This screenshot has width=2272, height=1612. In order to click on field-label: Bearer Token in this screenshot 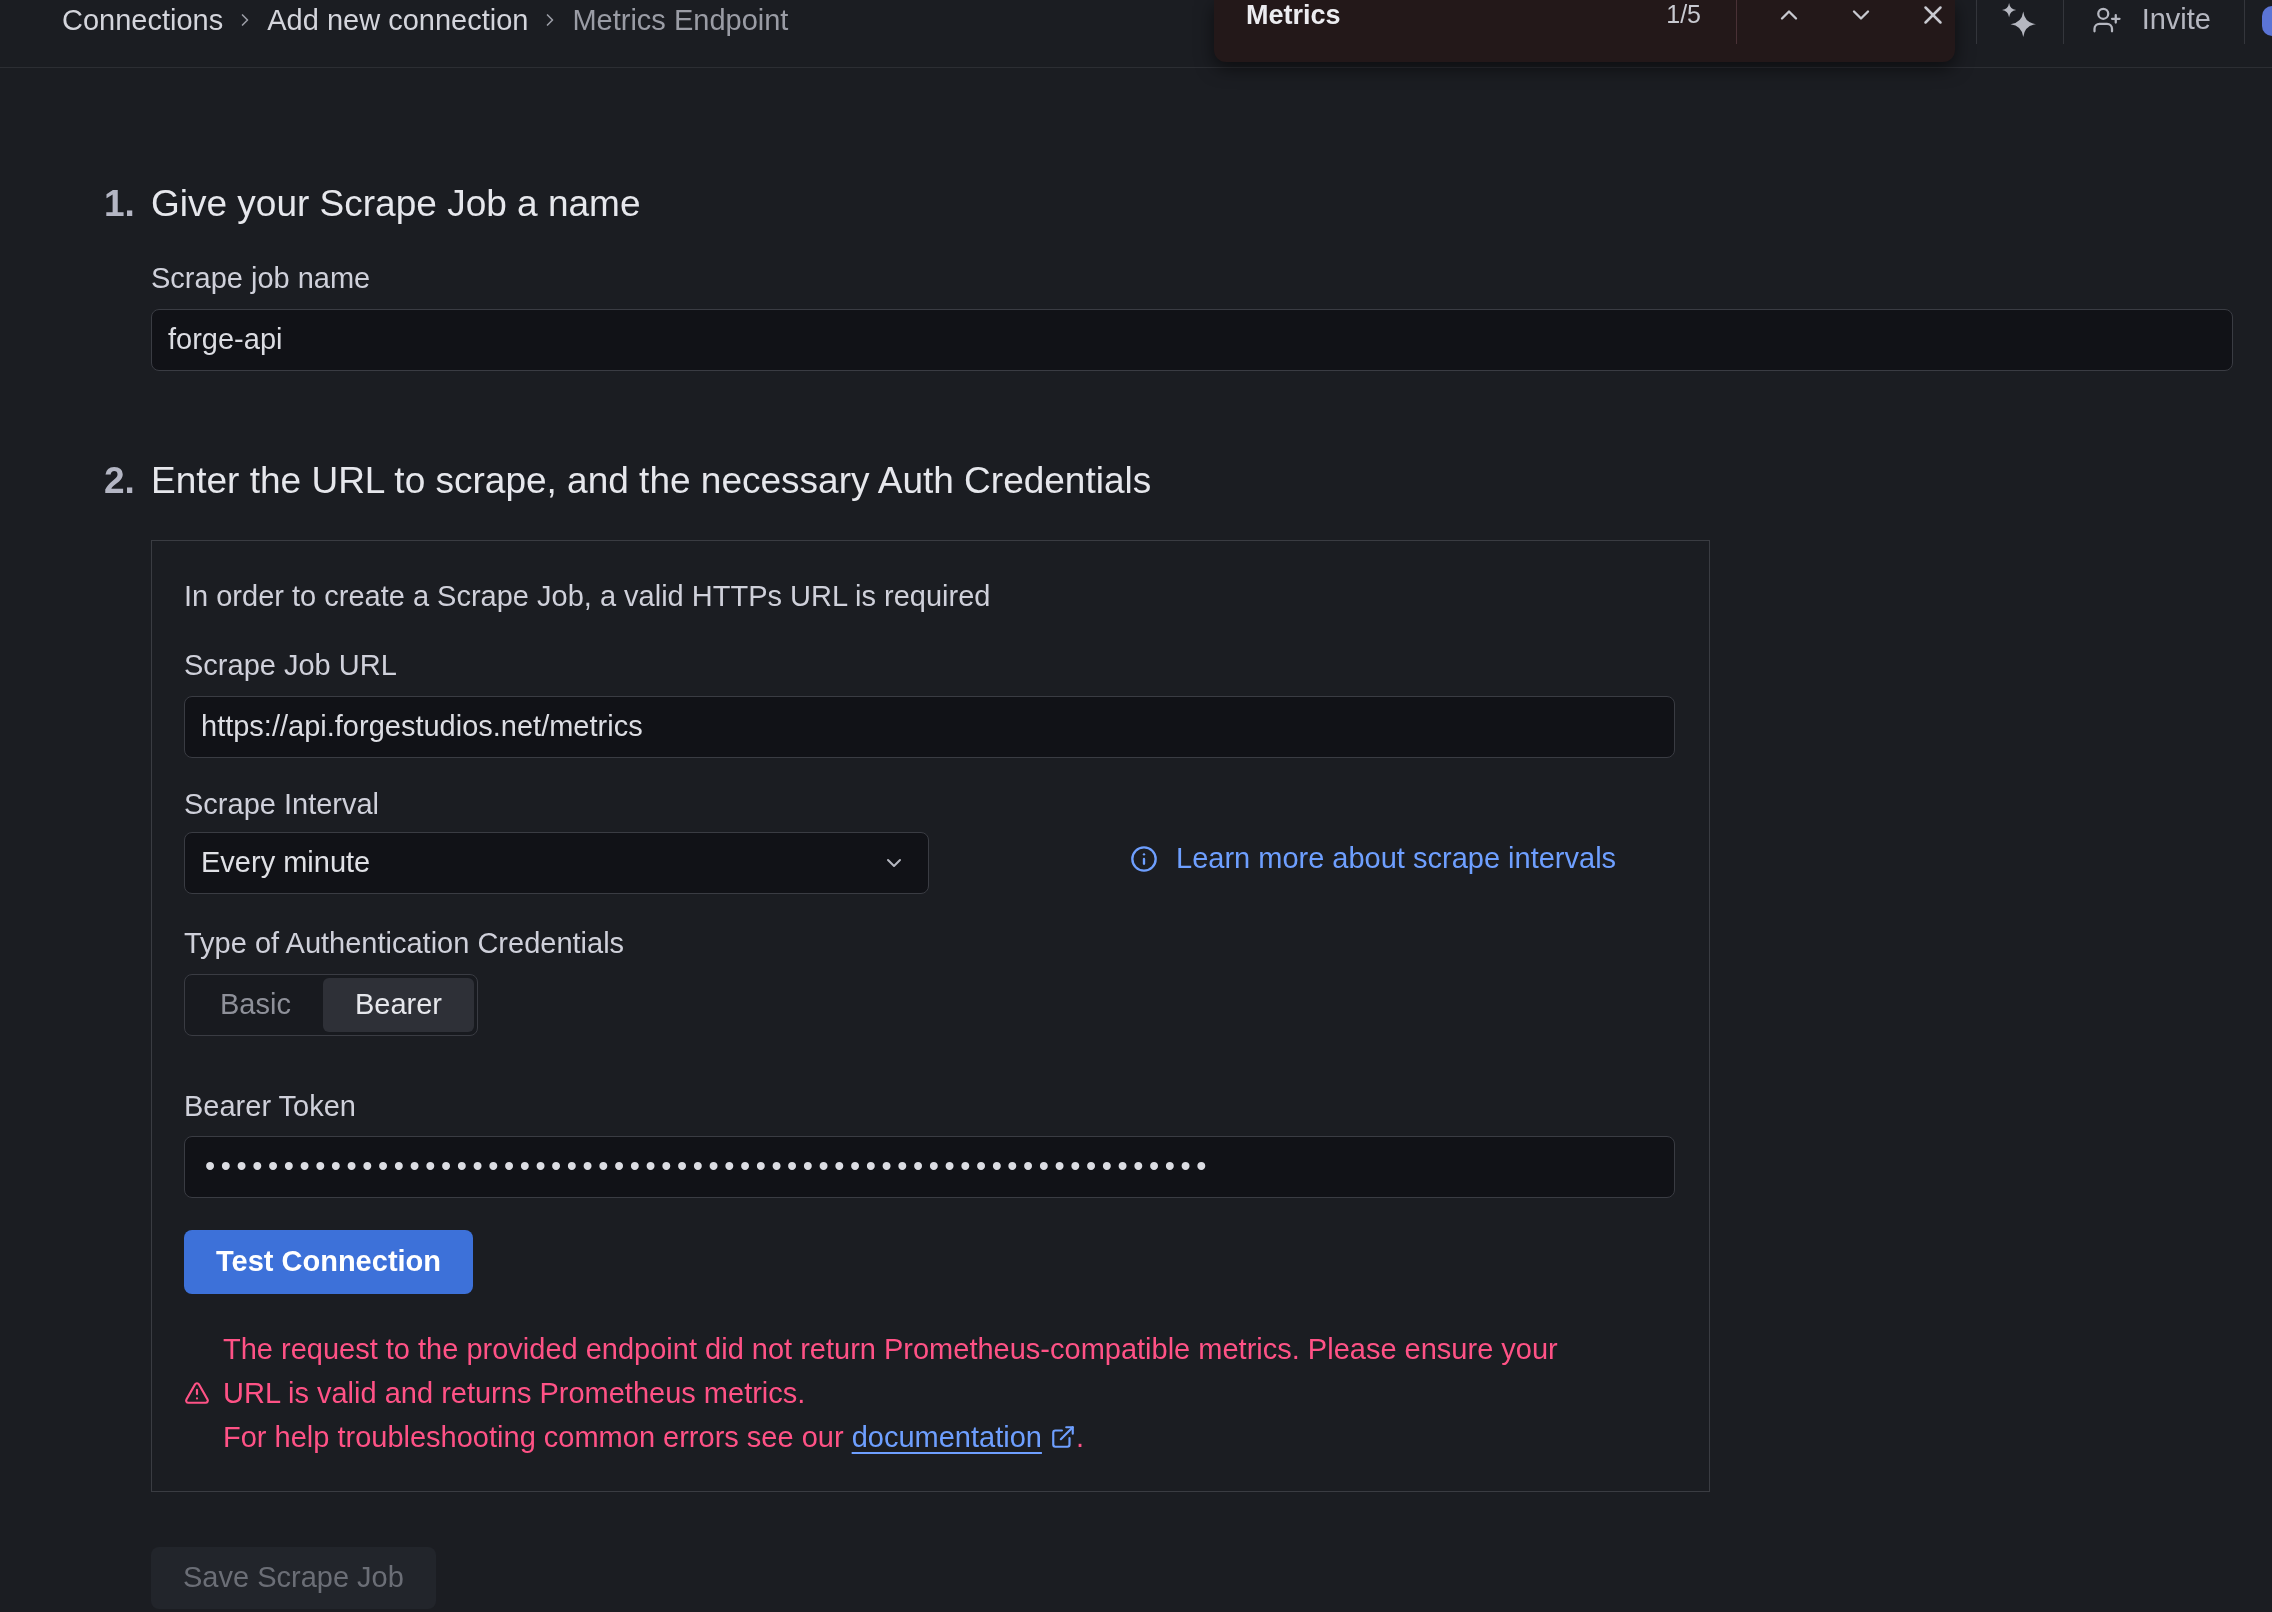, I will do `click(270, 1106)`.